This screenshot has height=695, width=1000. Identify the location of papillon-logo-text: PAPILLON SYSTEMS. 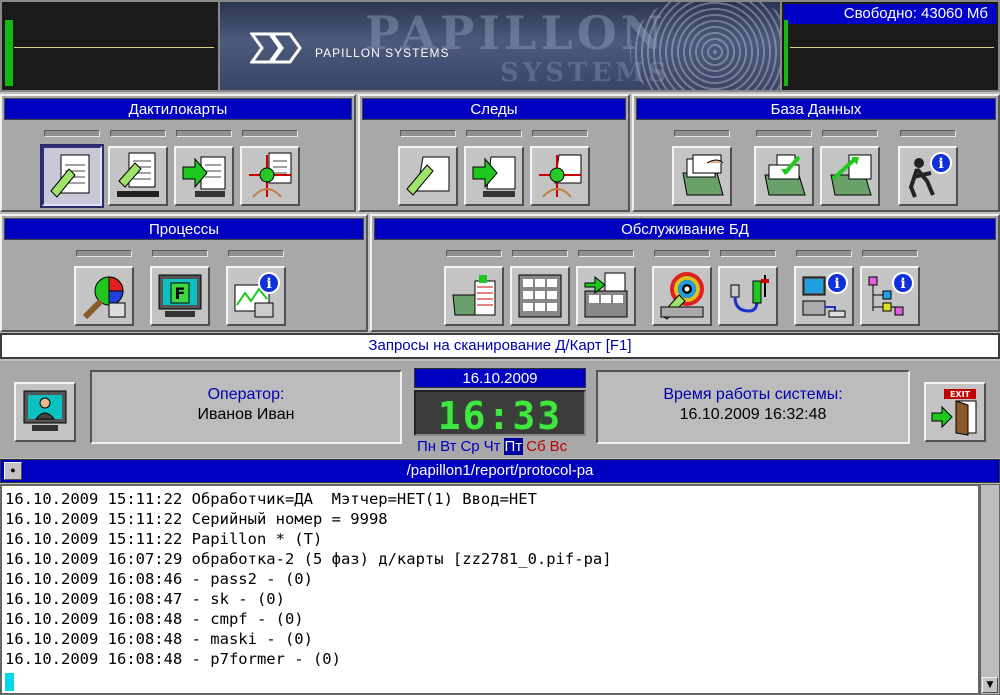
(382, 53).